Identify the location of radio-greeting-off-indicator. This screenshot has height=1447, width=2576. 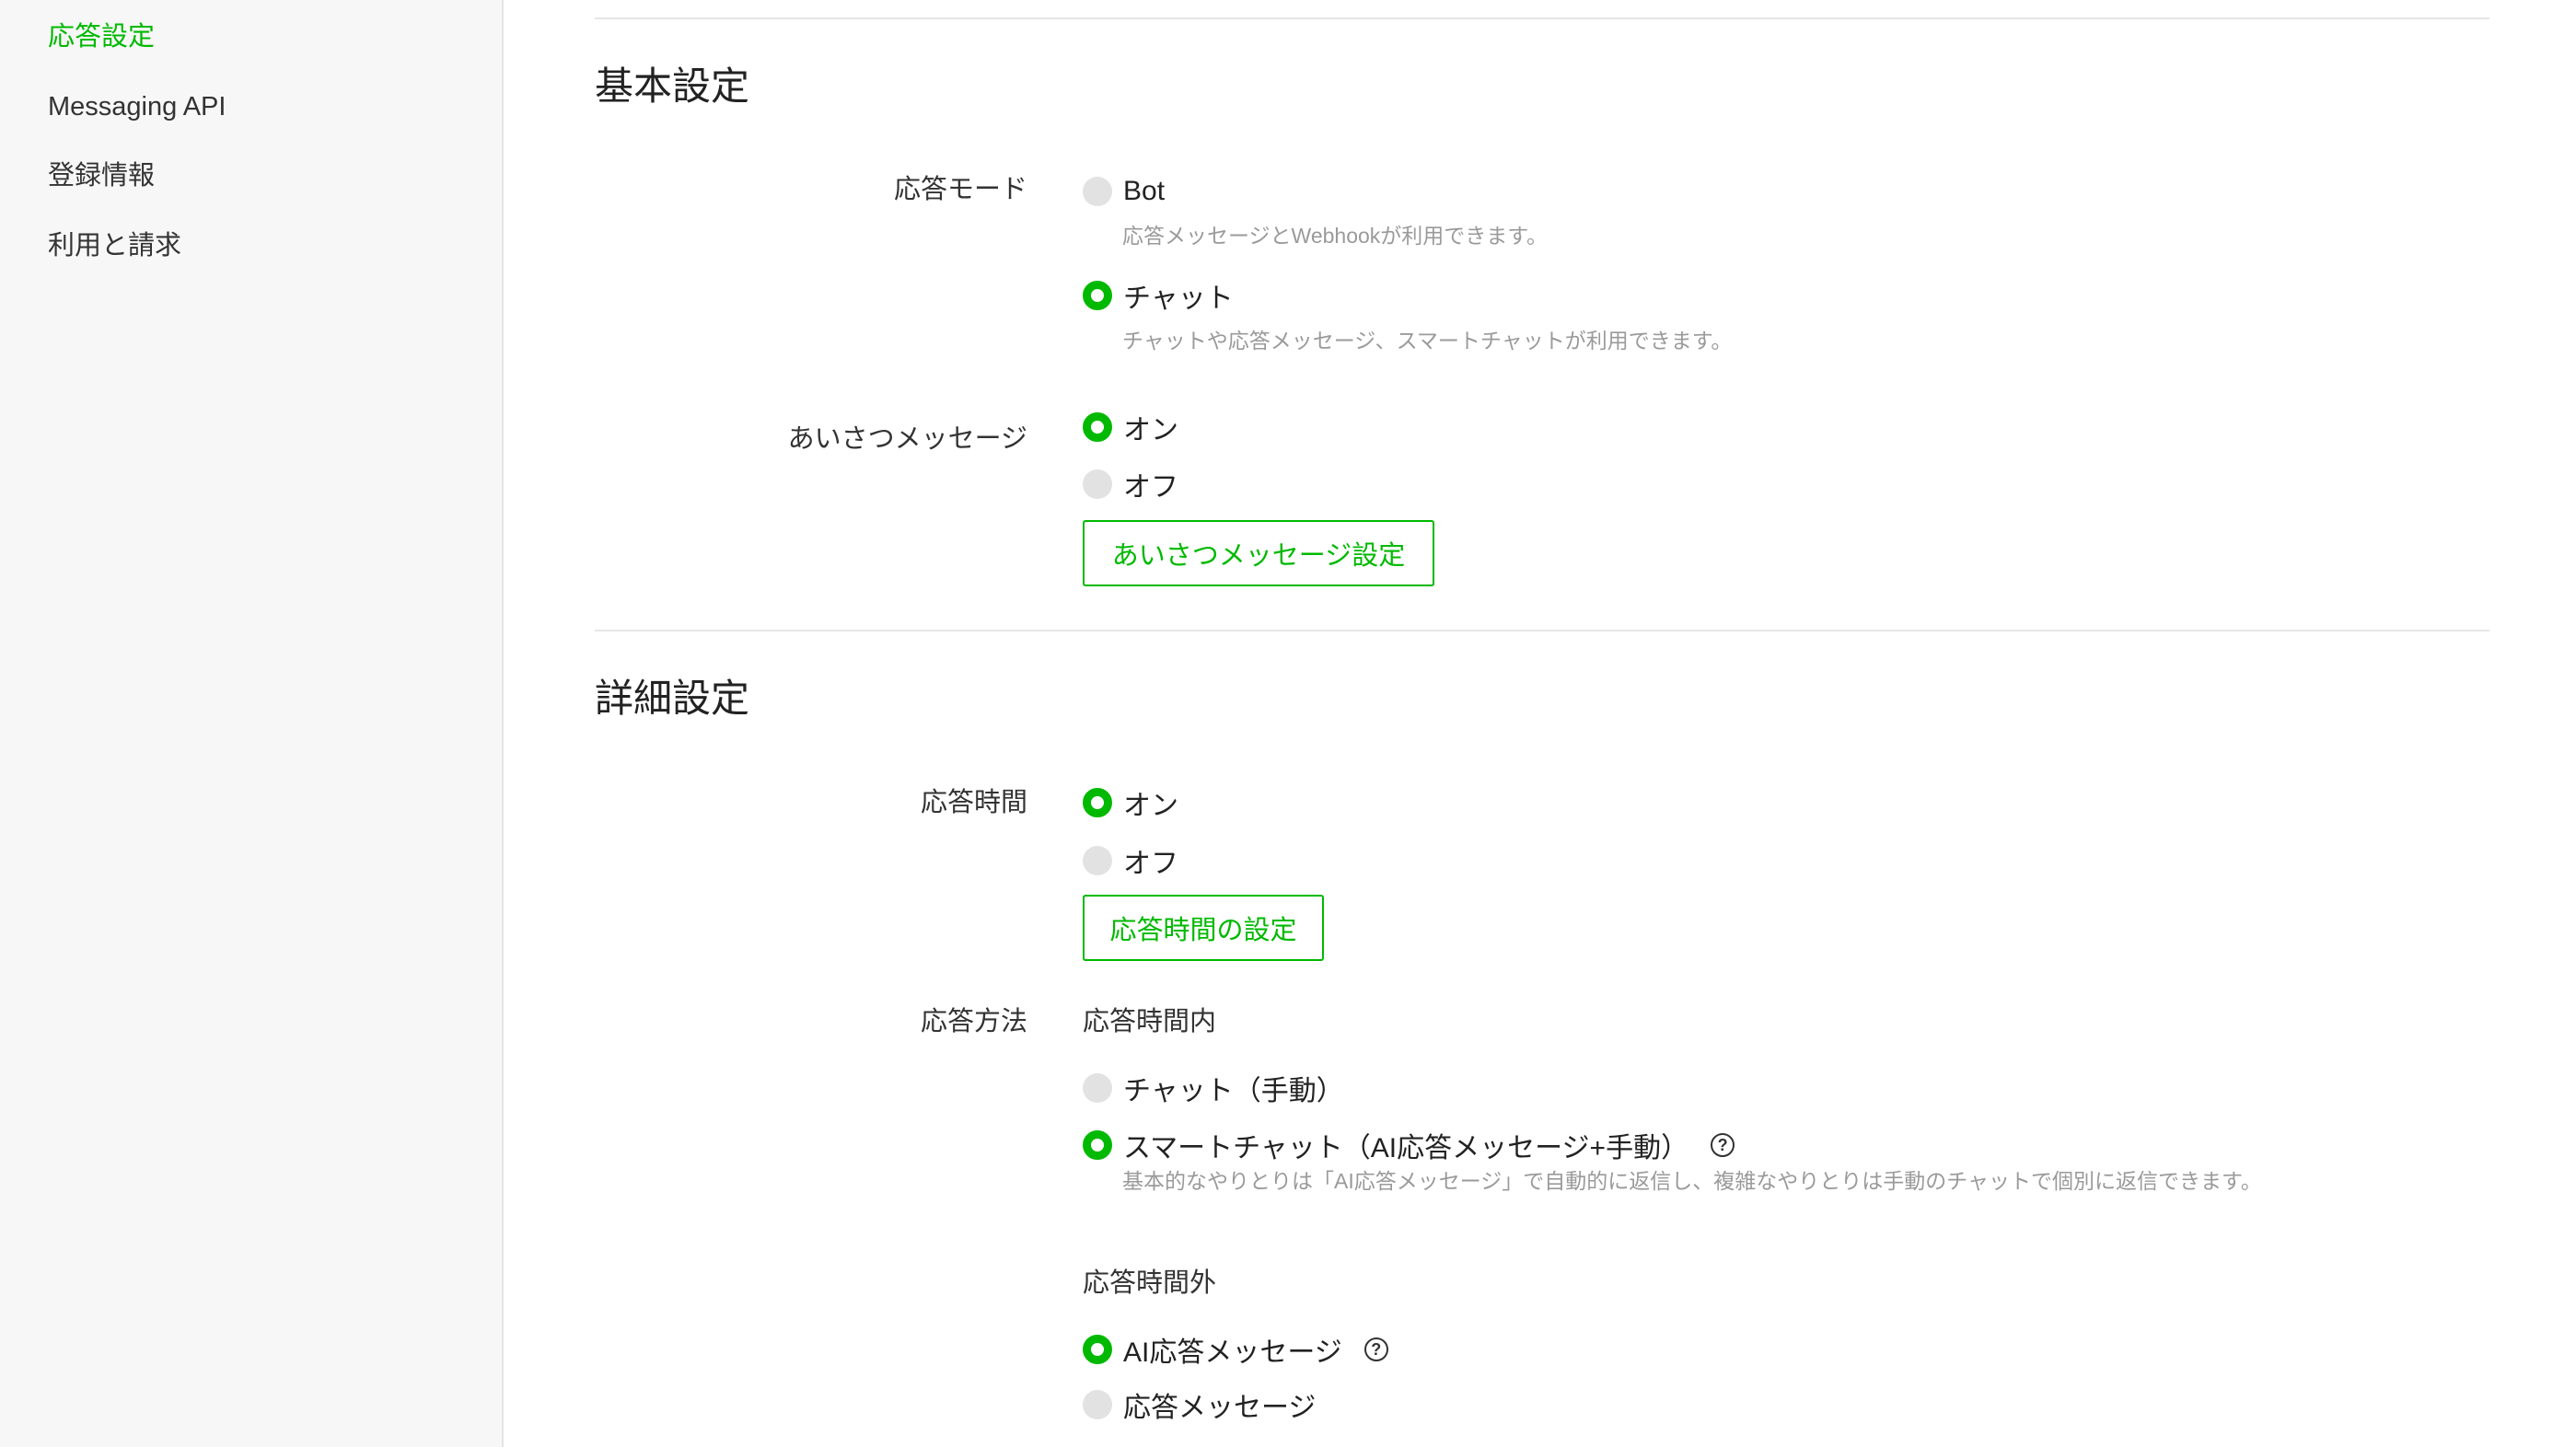
(1097, 484).